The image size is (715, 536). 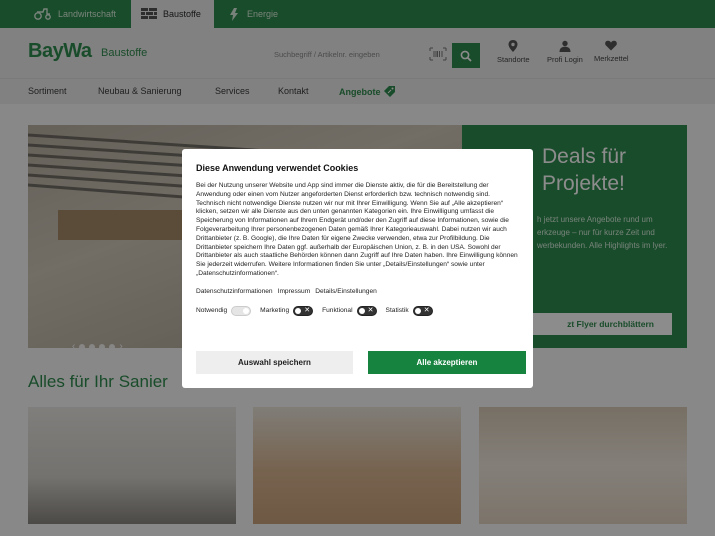 I want to click on toggle-label: Statistik, so click(x=397, y=311).